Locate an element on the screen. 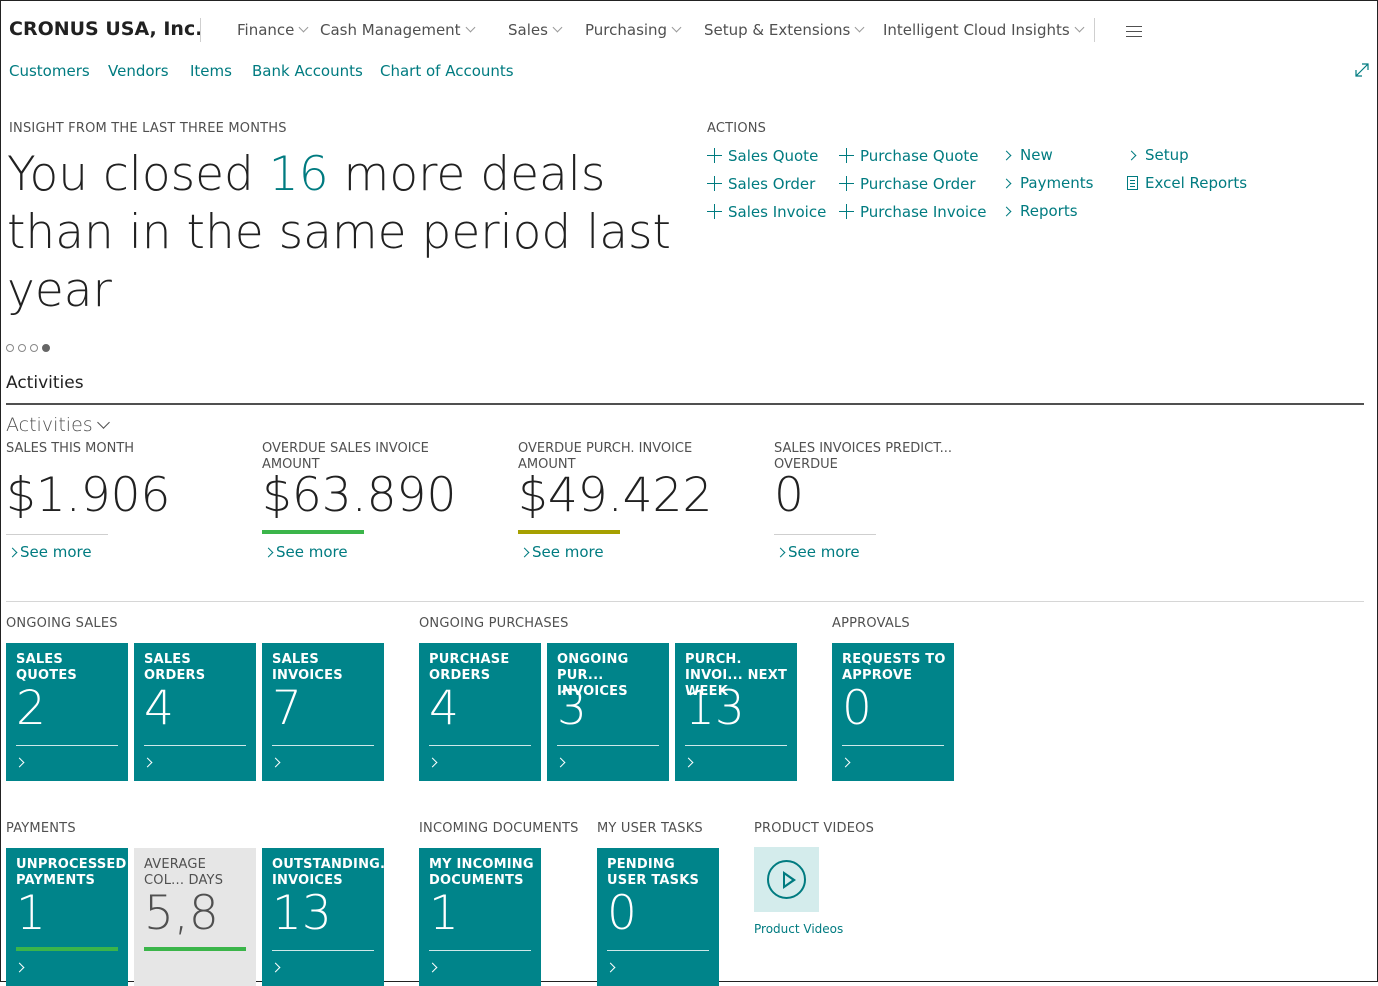  see-more-label: See more is located at coordinates (568, 552).